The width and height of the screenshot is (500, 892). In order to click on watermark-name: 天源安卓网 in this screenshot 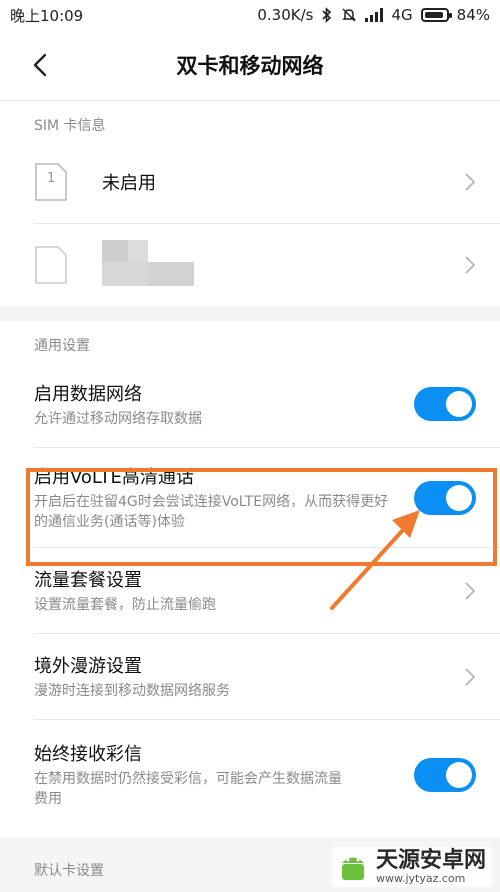, I will do `click(430, 860)`.